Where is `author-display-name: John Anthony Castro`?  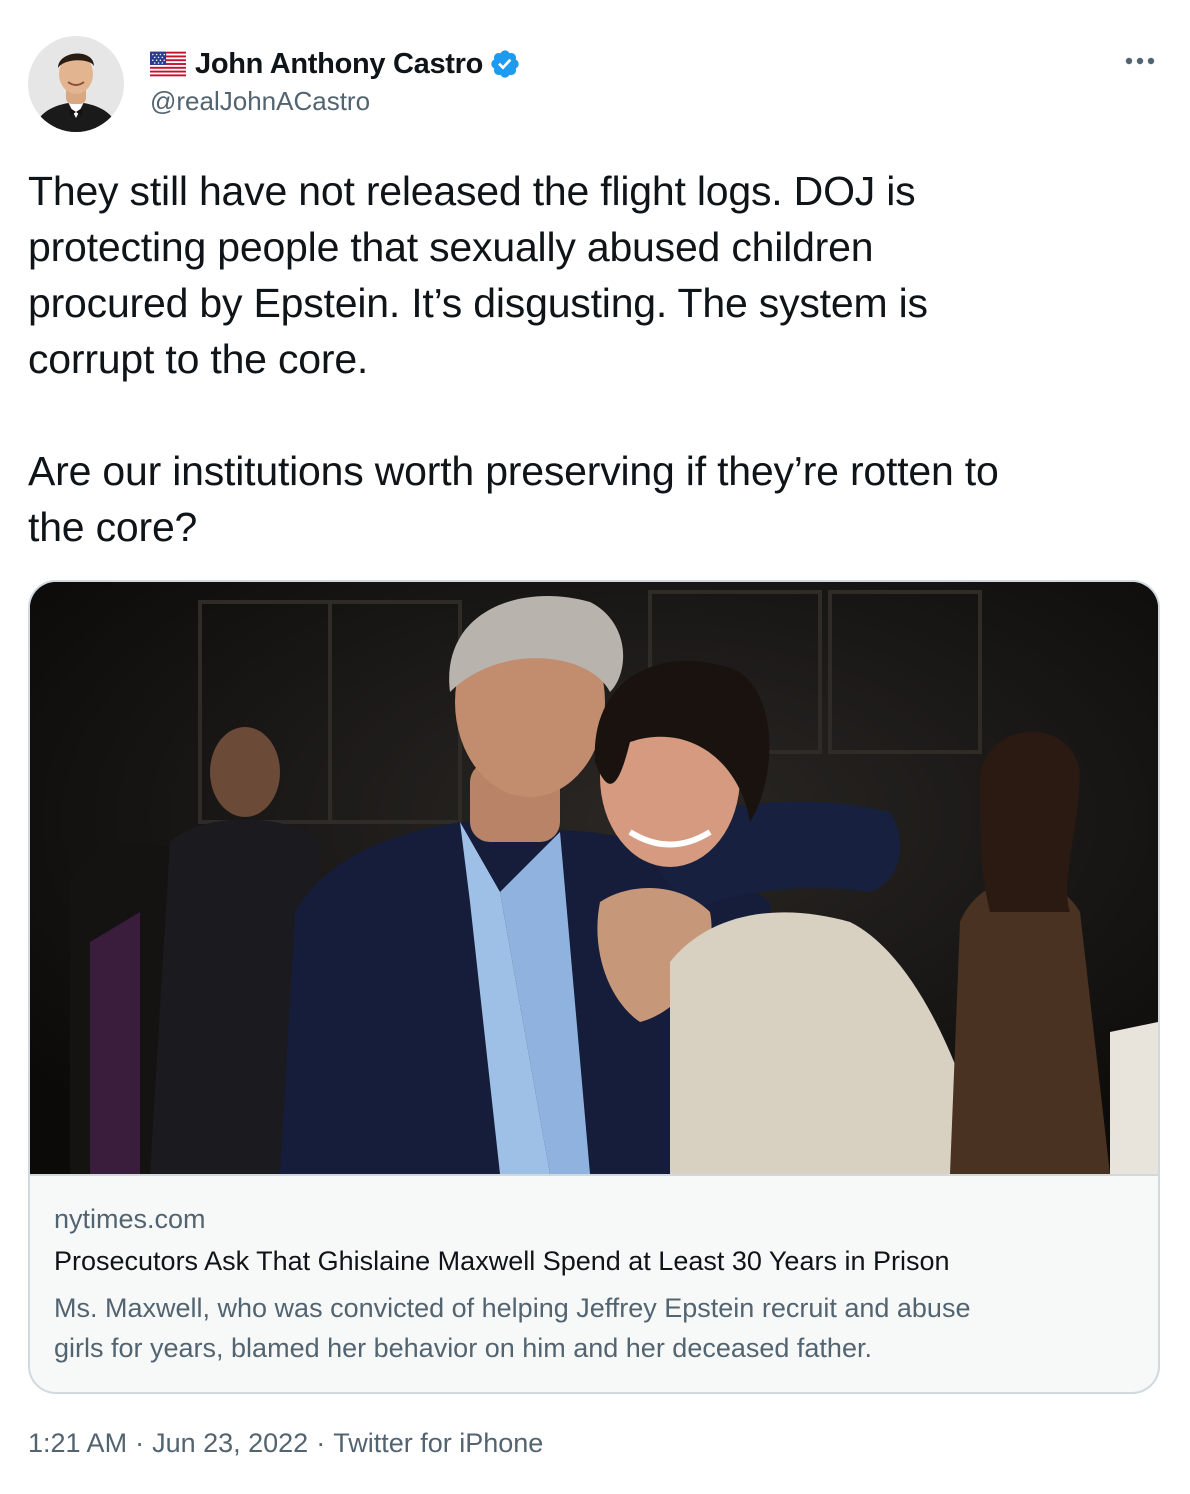
author-display-name: John Anthony Castro is located at coordinates (339, 64).